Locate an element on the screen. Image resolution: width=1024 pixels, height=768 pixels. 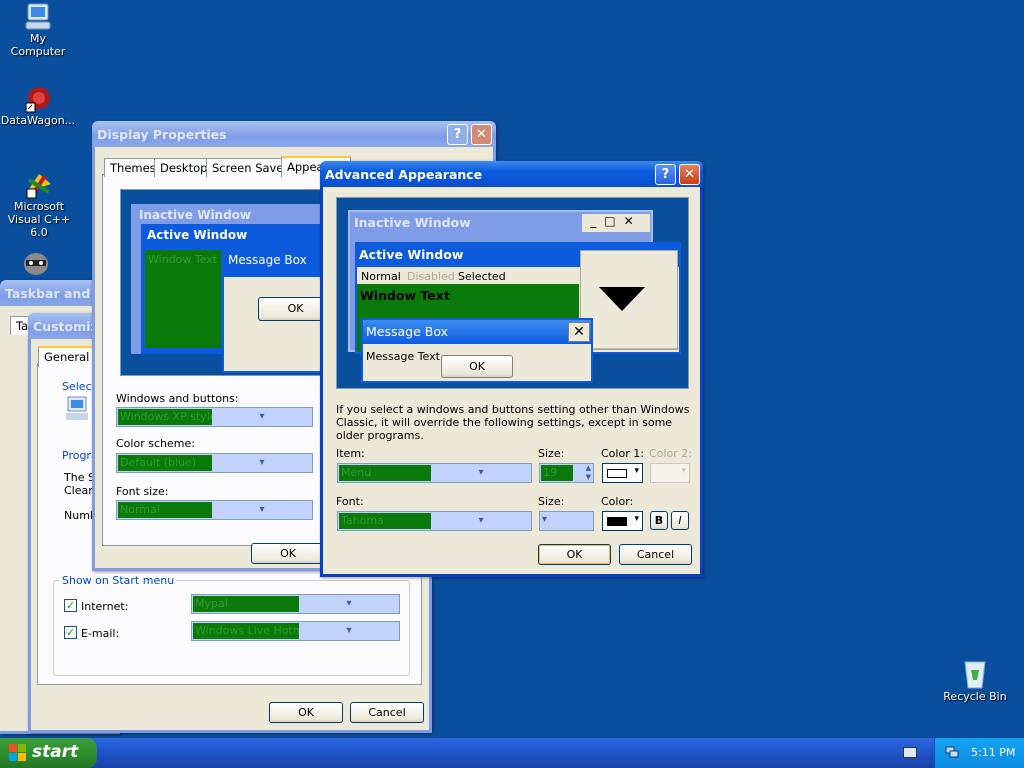
adv-preview-message-title: Message Box is located at coordinates (477, 332).